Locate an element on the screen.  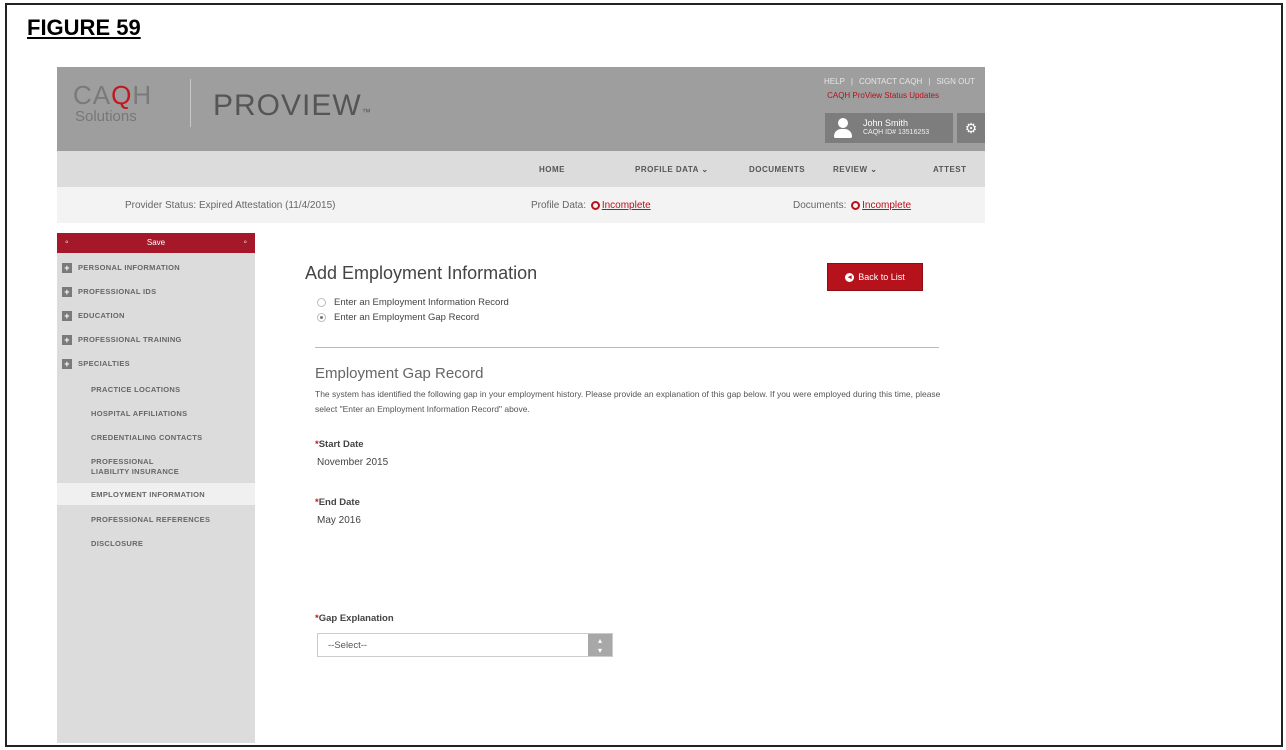
help-link: HELP is located at coordinates (834, 81).